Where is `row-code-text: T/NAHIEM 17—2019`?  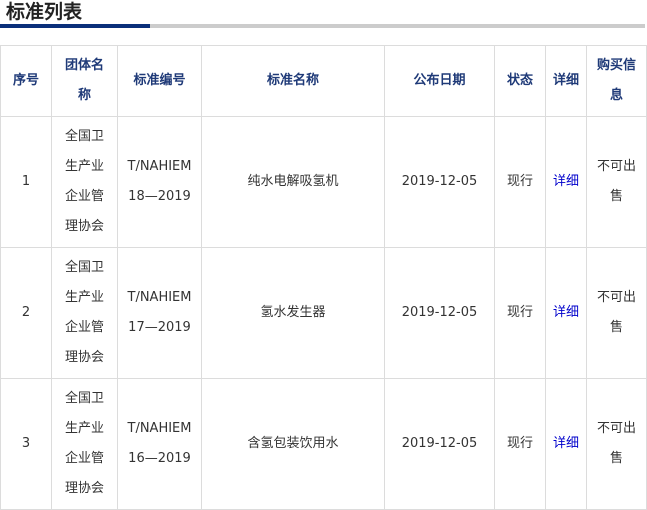 row-code-text: T/NAHIEM 17—2019 is located at coordinates (159, 312).